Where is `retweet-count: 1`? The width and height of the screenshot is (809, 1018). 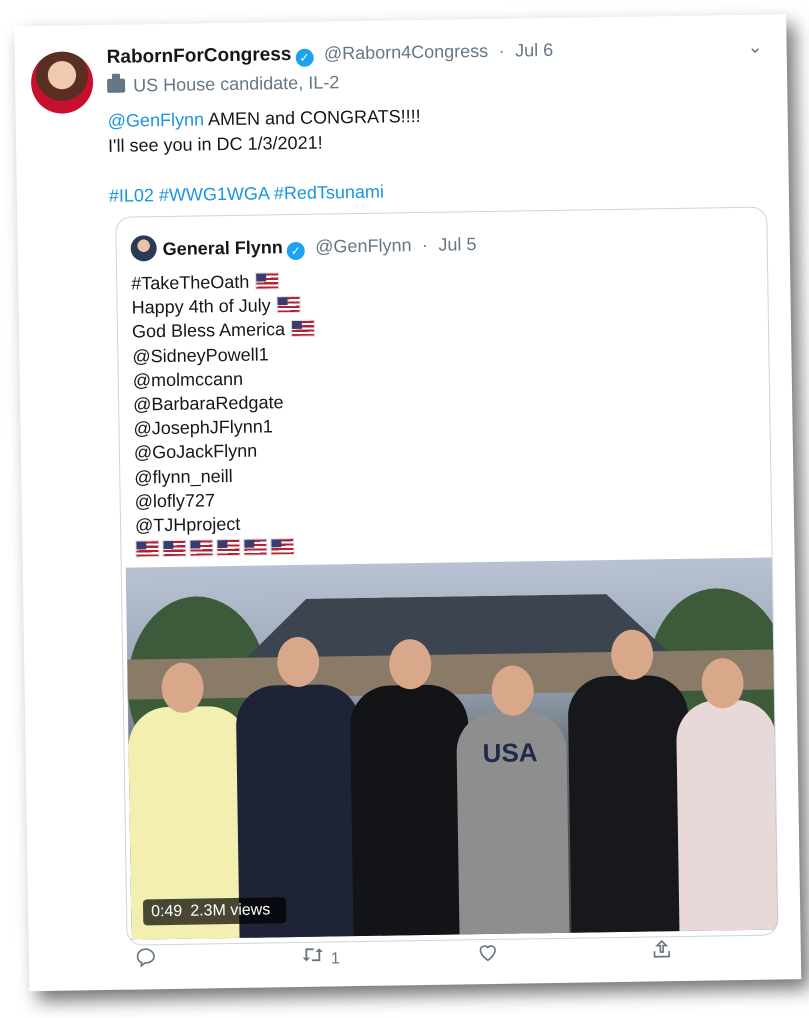
retweet-count: 1 is located at coordinates (335, 959).